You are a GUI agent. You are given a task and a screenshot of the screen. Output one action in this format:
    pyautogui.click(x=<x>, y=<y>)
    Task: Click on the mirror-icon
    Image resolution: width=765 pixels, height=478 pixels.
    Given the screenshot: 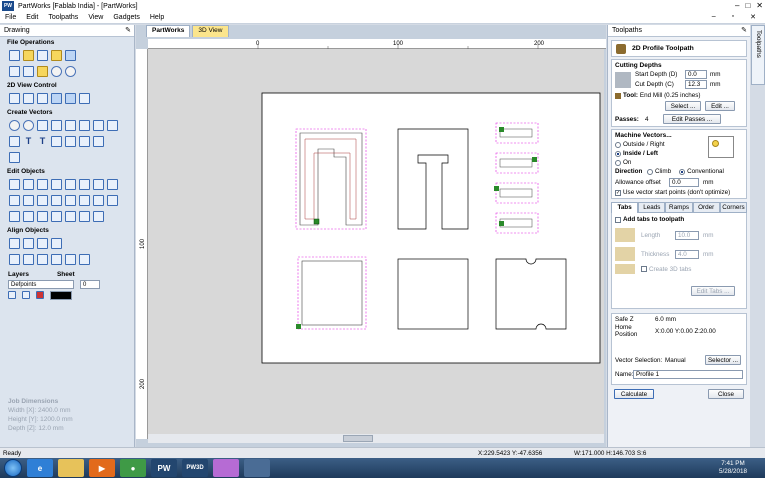 What is the action you would take?
    pyautogui.click(x=14, y=200)
    